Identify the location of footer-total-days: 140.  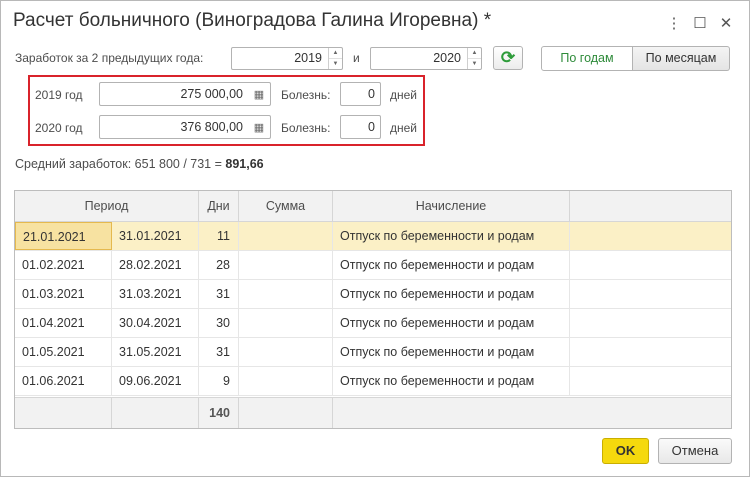
(219, 413).